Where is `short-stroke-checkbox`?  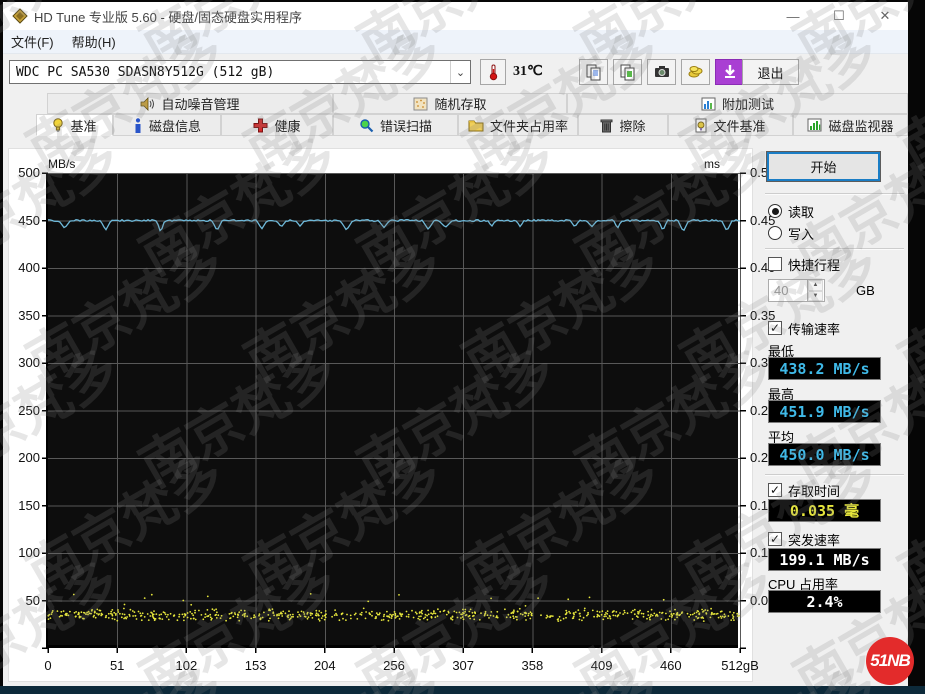 short-stroke-checkbox is located at coordinates (775, 264).